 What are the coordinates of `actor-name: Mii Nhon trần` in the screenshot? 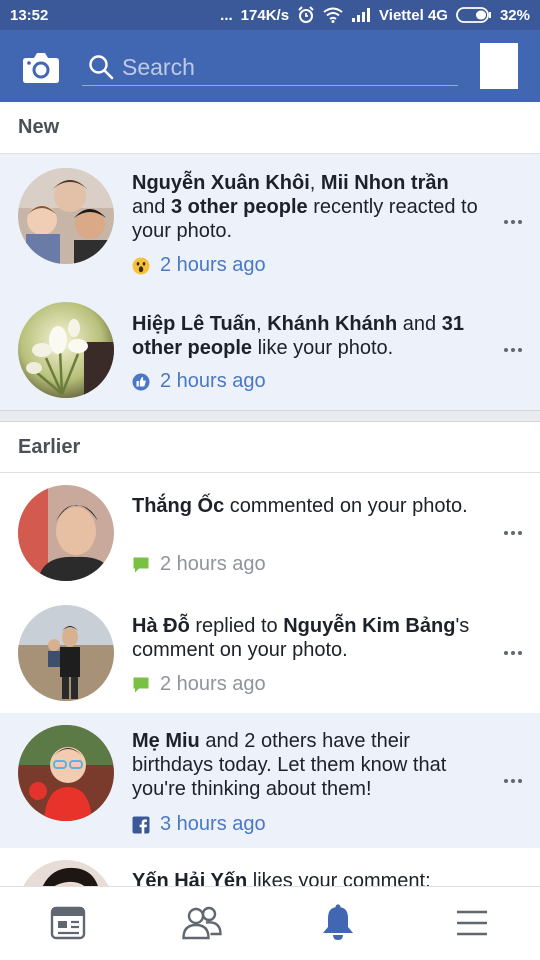 It's located at (384, 183).